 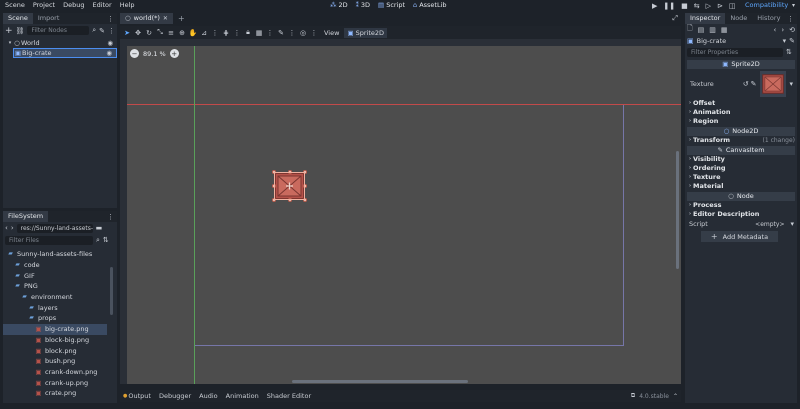 I want to click on renderer-selector: Compatibility, so click(x=766, y=5).